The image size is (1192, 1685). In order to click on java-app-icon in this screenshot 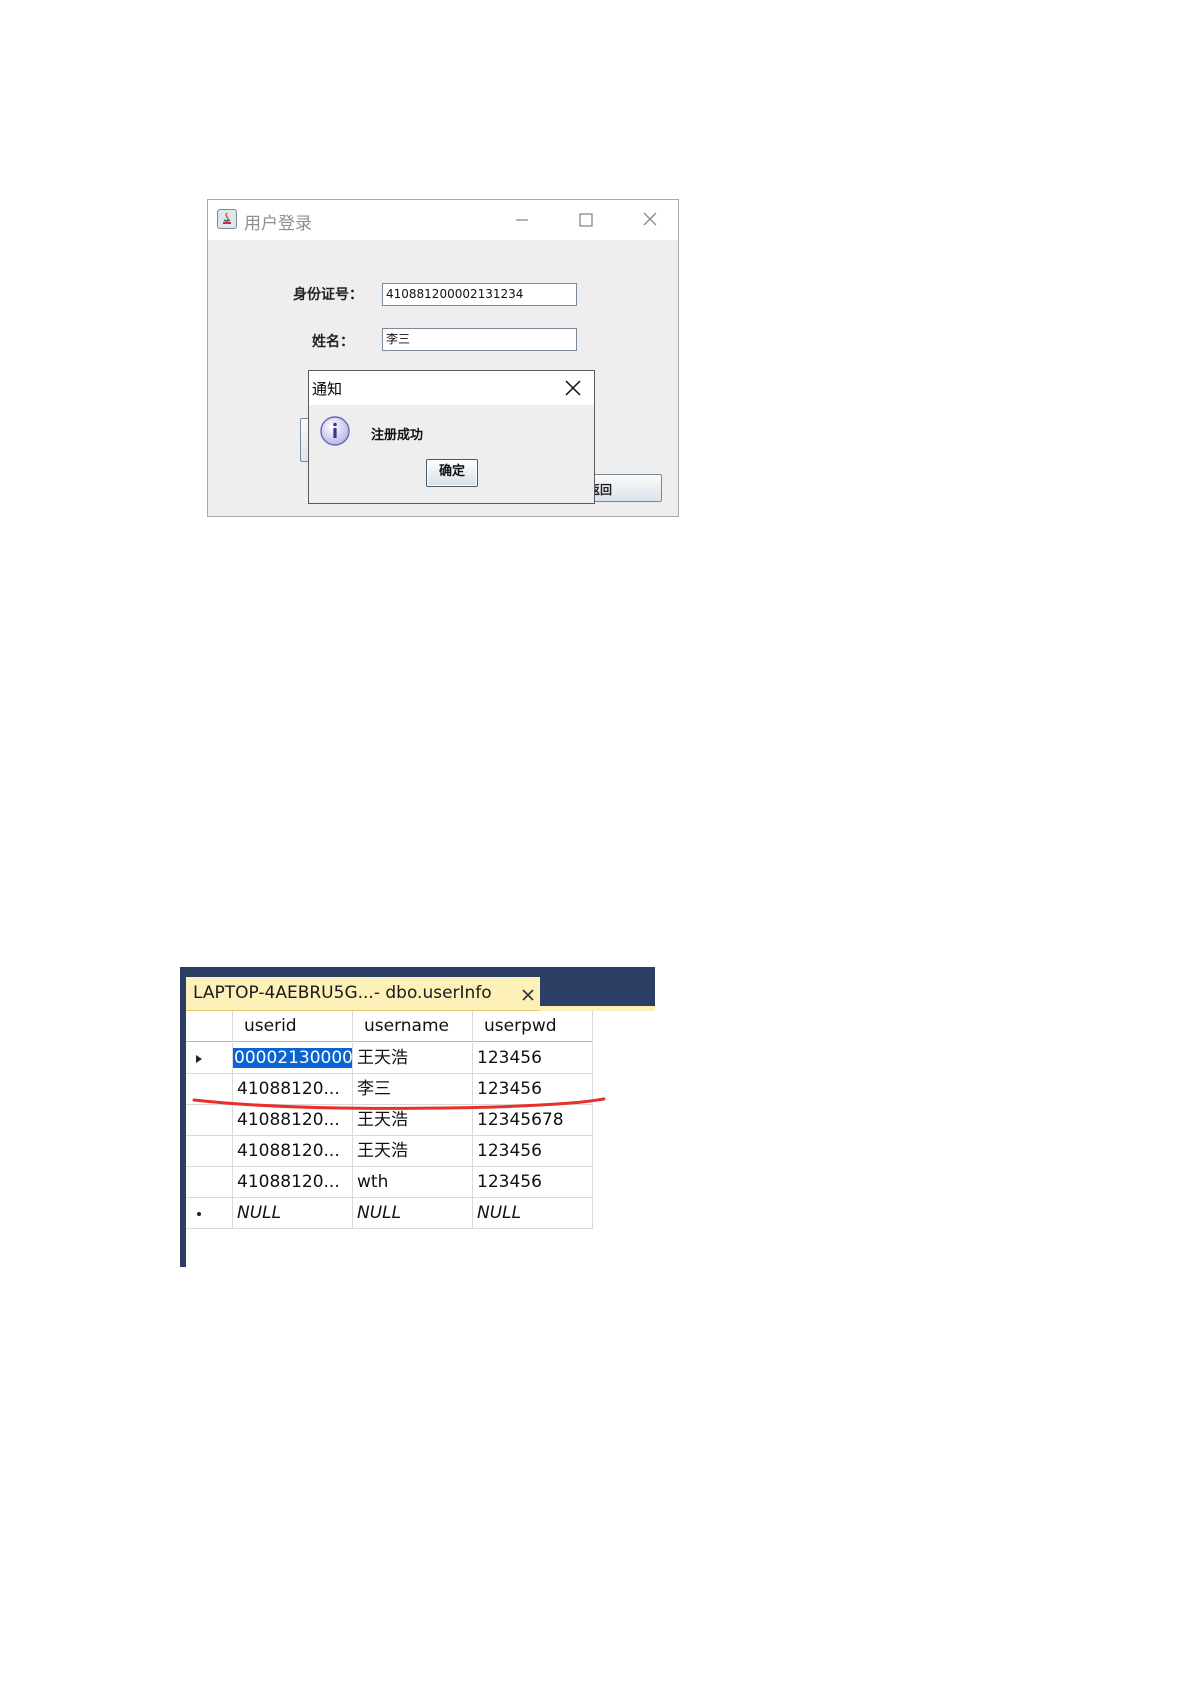, I will do `click(227, 219)`.